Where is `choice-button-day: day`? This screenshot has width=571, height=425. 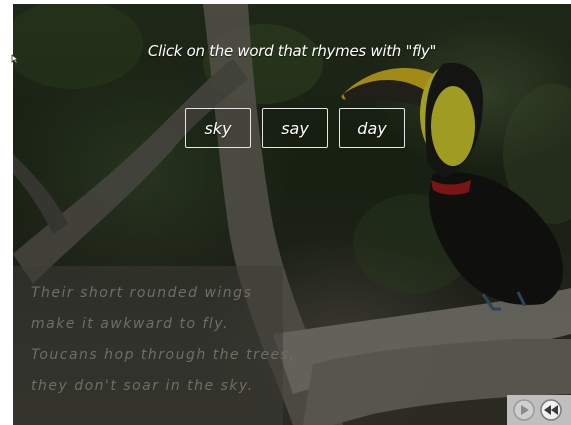
choice-button-day: day is located at coordinates (372, 128).